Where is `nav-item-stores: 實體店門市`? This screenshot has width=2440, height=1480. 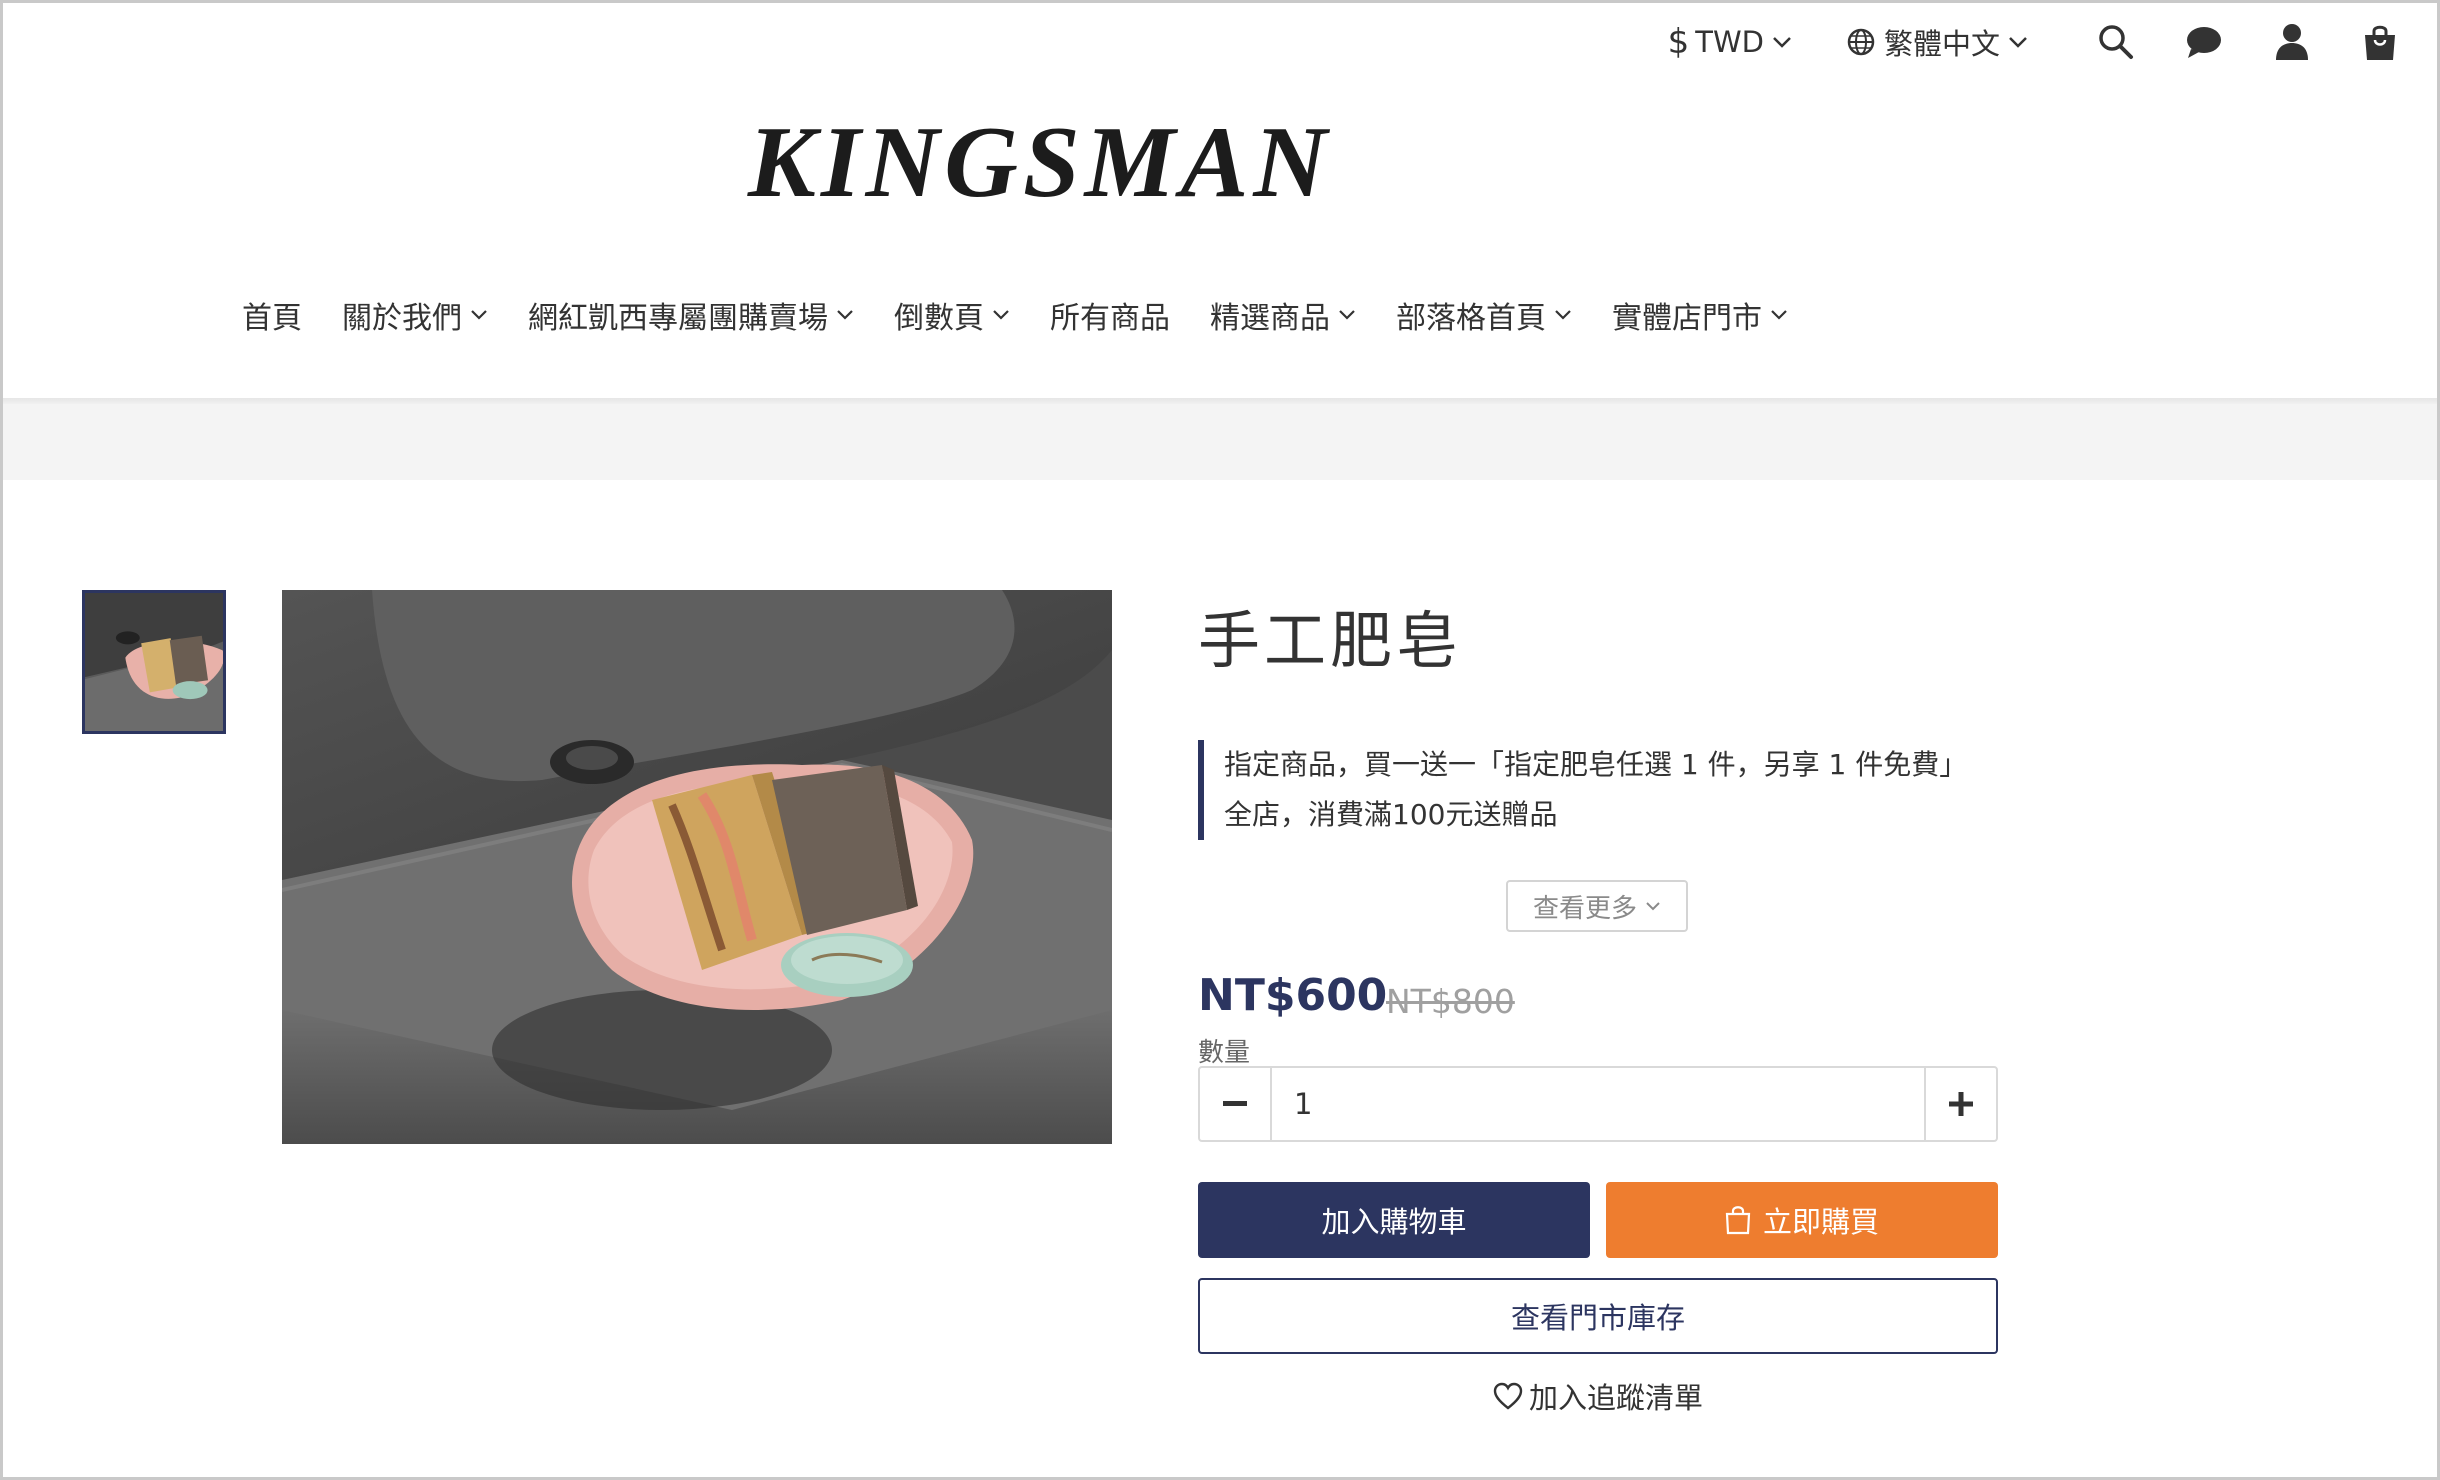
nav-item-stores: 實體店門市 is located at coordinates (1700, 315).